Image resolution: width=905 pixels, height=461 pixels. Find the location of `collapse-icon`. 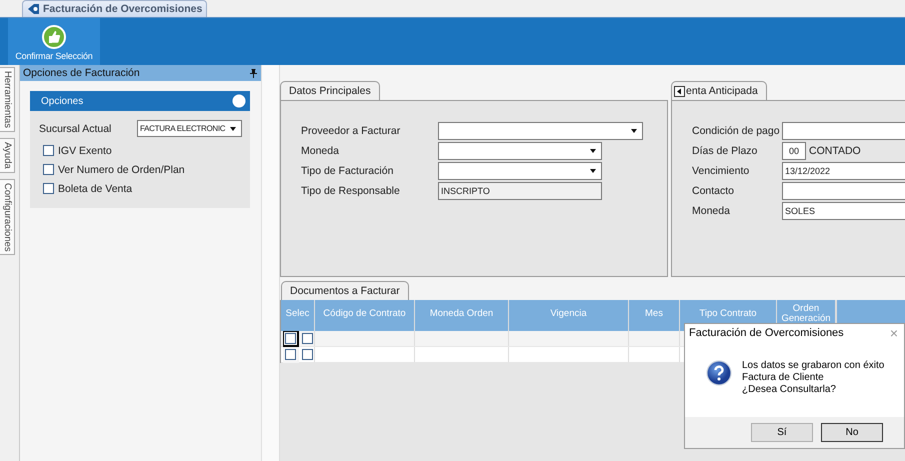

collapse-icon is located at coordinates (239, 101).